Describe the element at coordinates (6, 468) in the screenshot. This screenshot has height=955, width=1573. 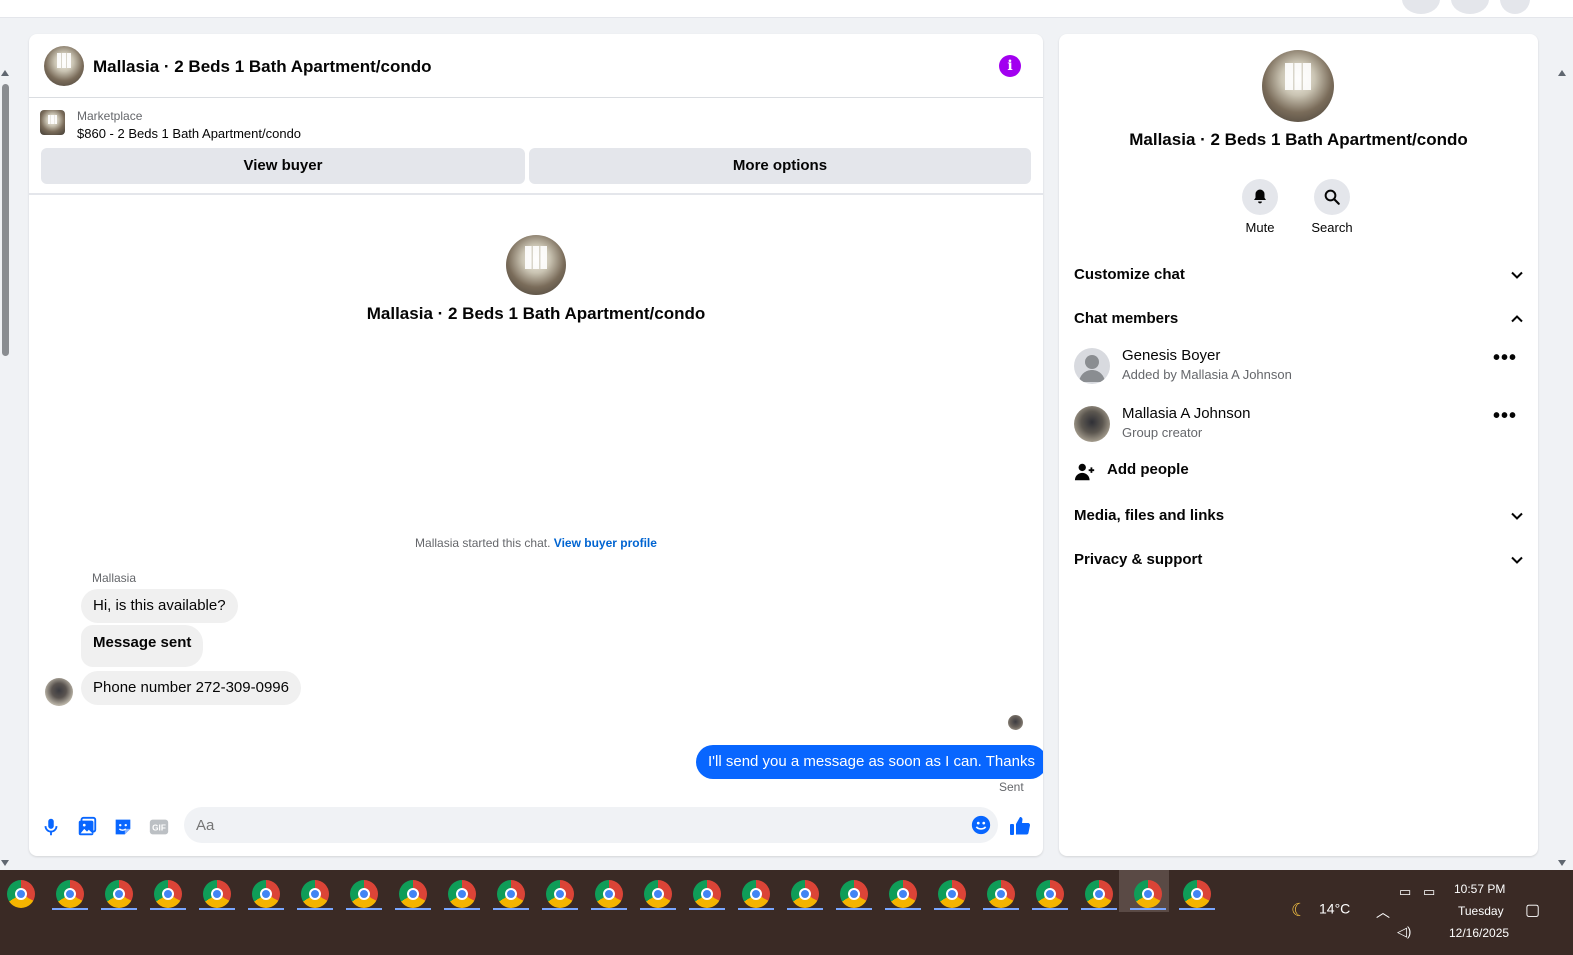
I see `page-scrollbar` at that location.